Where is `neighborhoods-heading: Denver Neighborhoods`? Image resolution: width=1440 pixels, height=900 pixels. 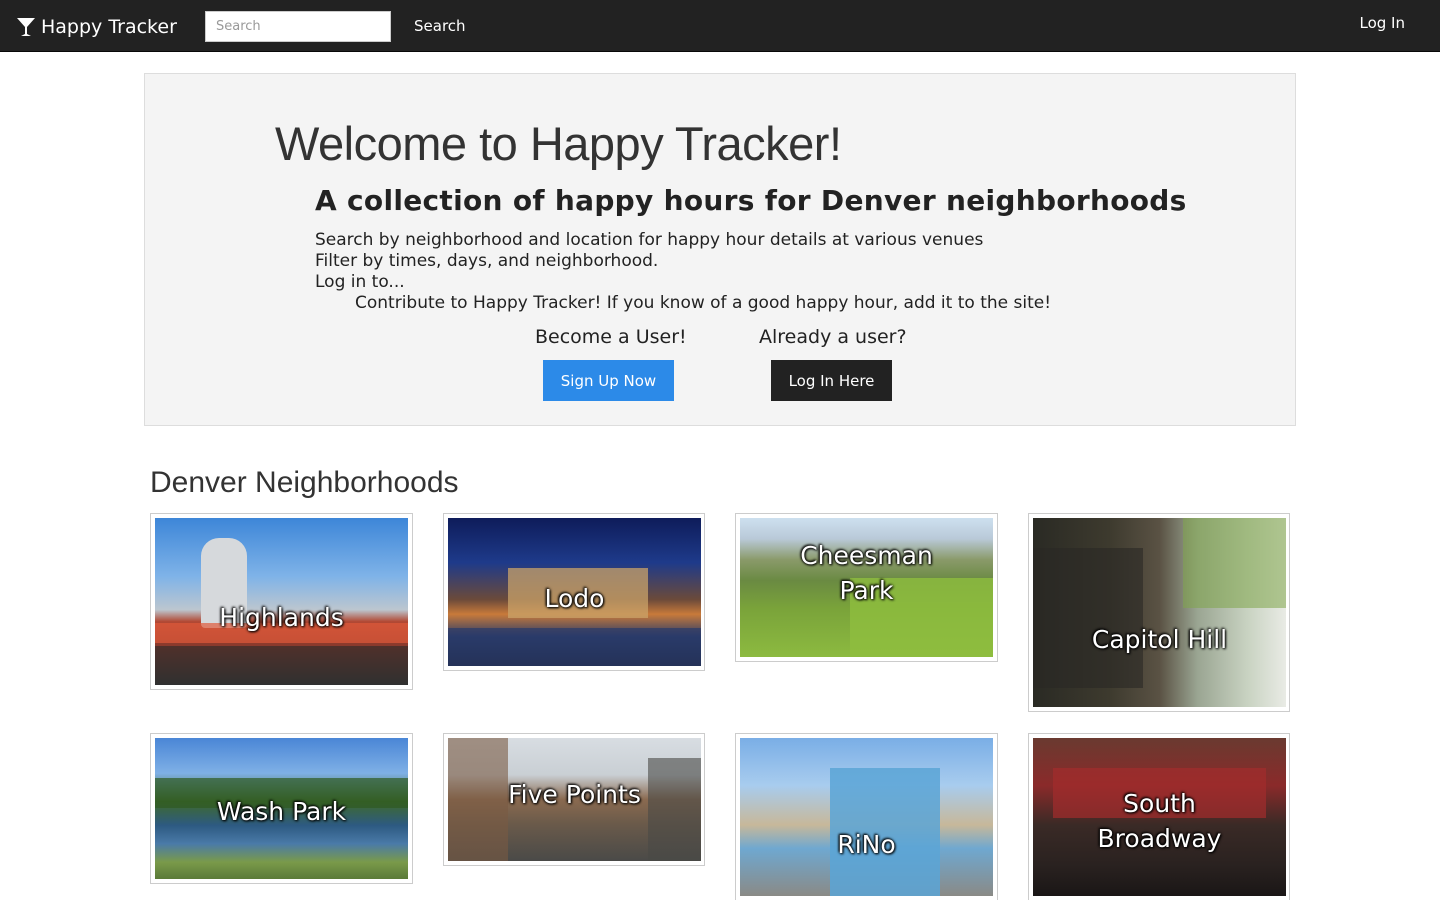 neighborhoods-heading: Denver Neighborhoods is located at coordinates (304, 482).